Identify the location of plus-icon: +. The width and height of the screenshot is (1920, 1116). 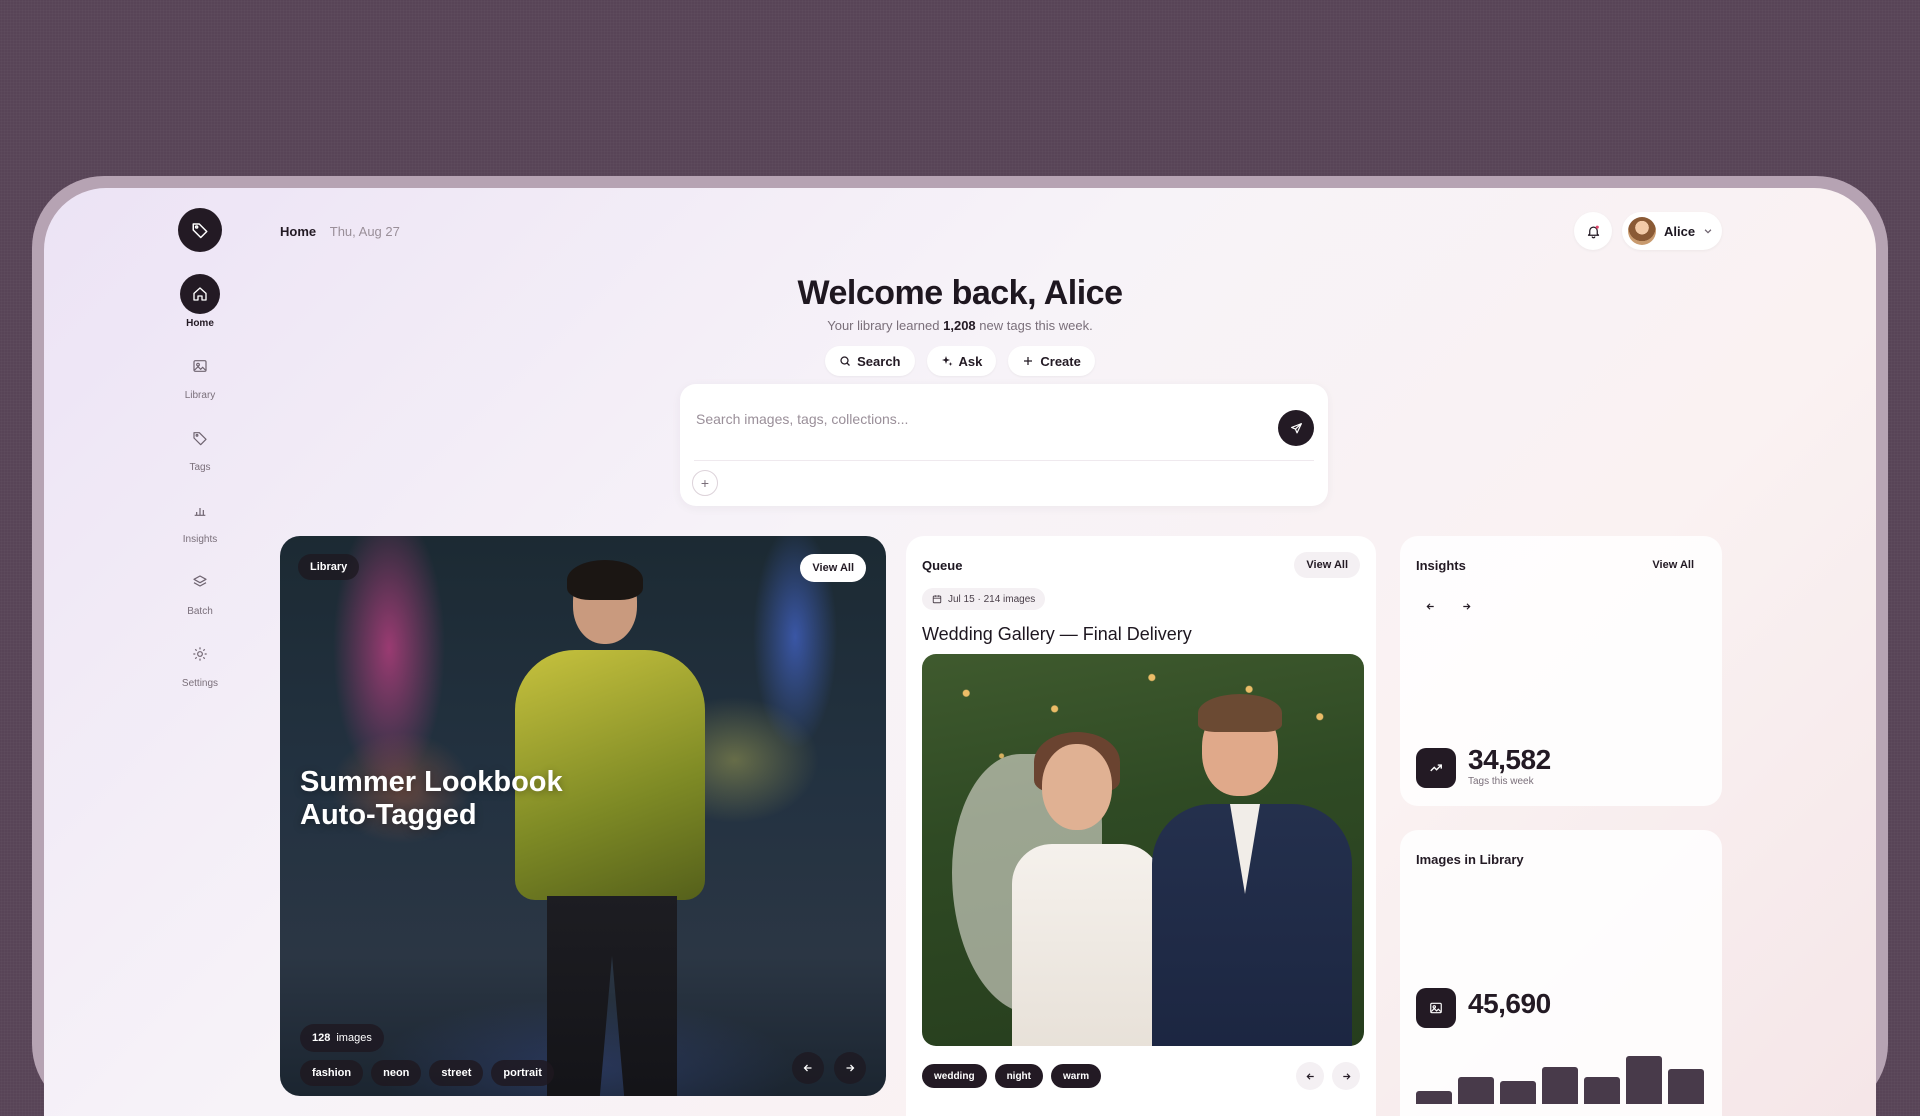
(705, 483).